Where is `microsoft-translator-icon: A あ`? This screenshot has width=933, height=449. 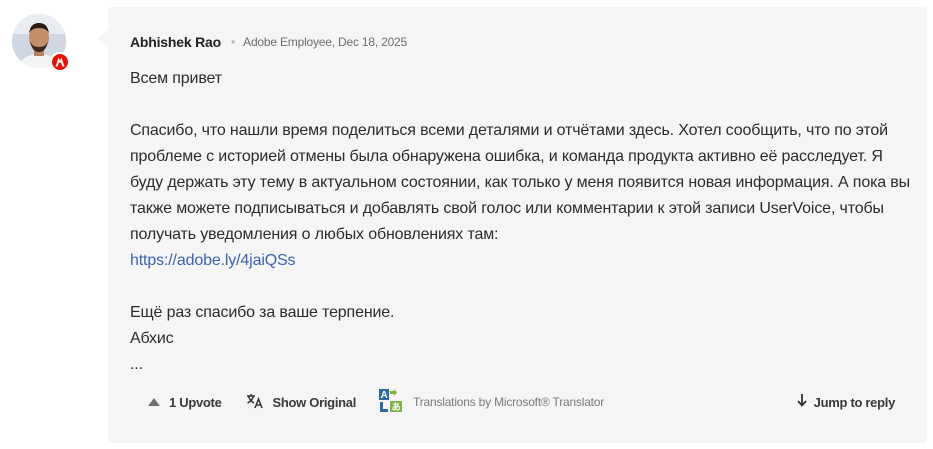 microsoft-translator-icon: A あ is located at coordinates (391, 402).